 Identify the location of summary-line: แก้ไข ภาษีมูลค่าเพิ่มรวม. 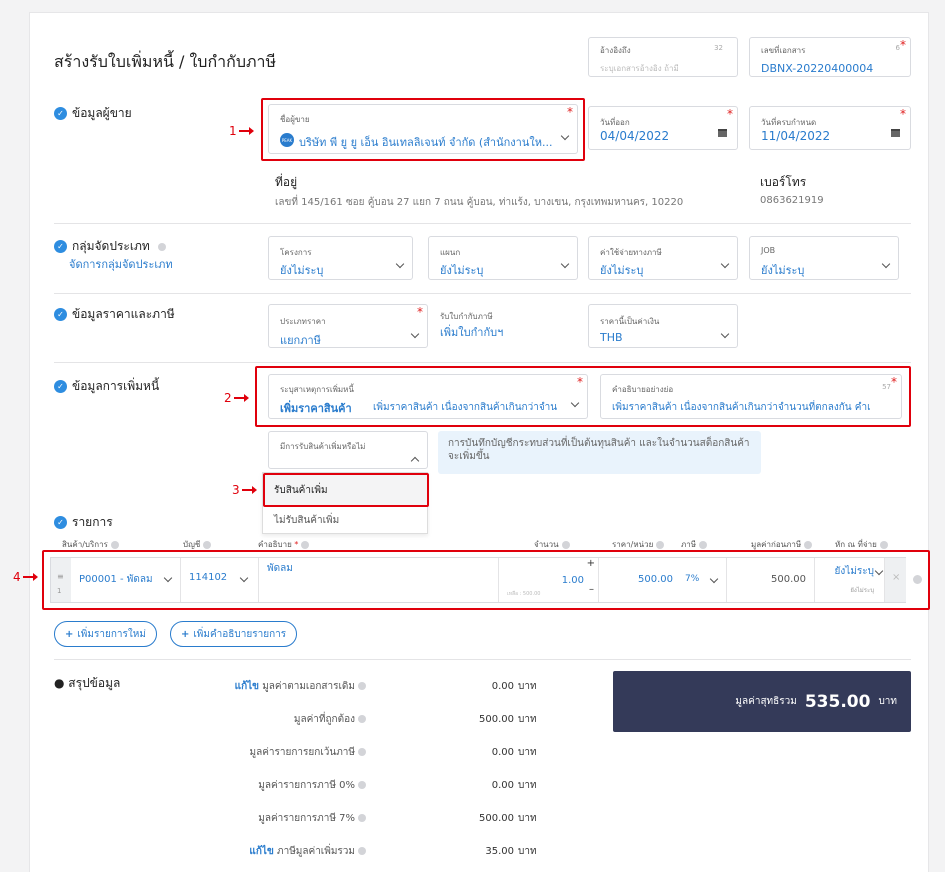
(266, 851).